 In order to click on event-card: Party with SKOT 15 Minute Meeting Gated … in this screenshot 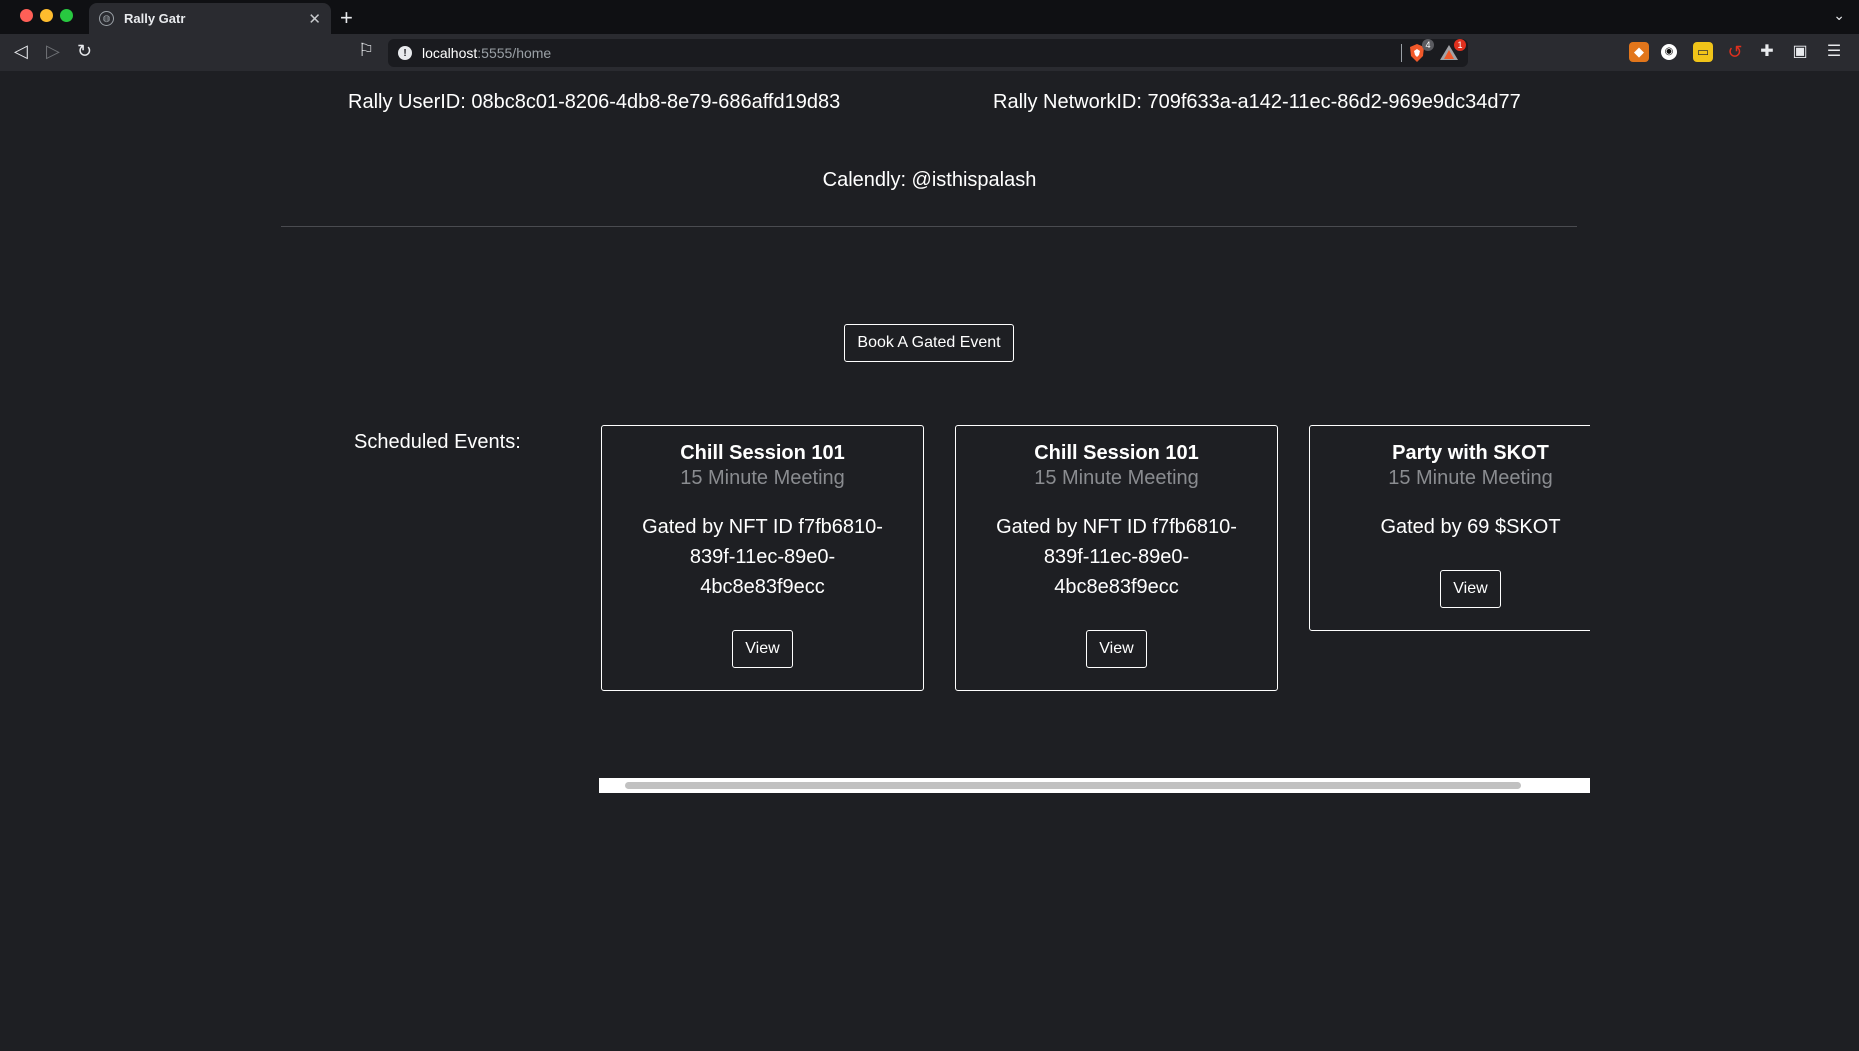, I will do `click(1449, 528)`.